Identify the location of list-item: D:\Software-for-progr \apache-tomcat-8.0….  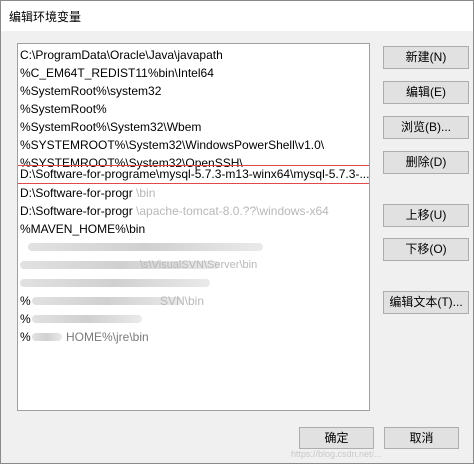
(174, 211).